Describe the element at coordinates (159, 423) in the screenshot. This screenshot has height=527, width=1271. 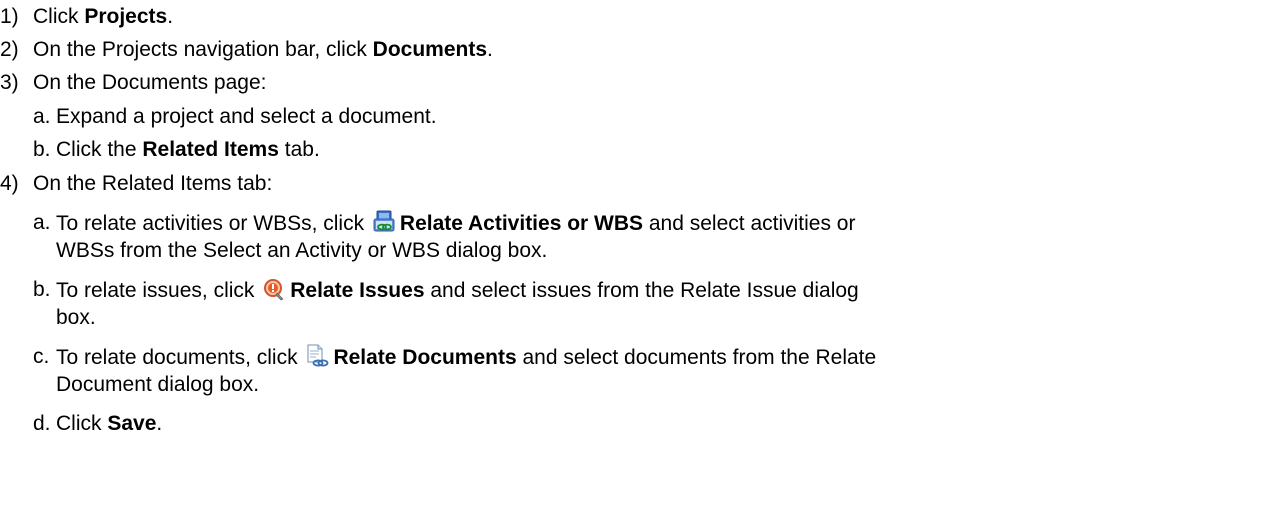
I see `substep-text-post: .` at that location.